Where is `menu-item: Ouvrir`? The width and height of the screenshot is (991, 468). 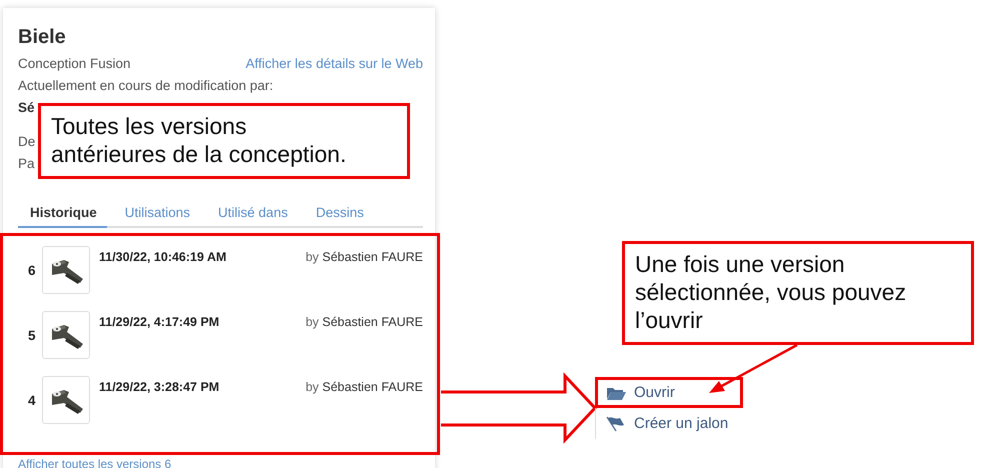
menu-item: Ouvrir is located at coordinates (669, 392).